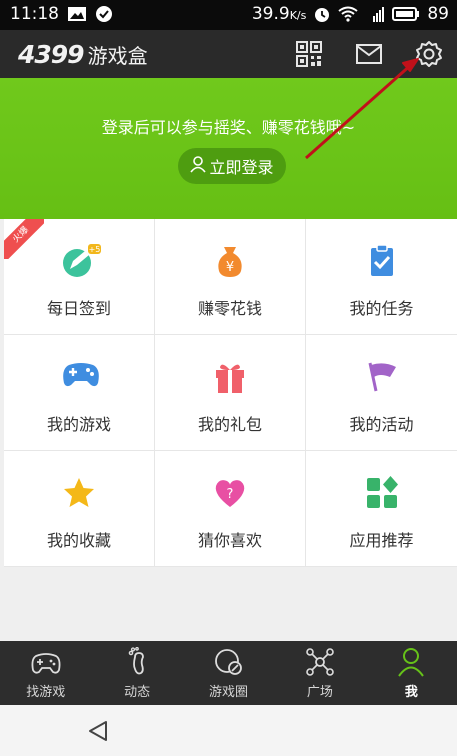 This screenshot has height=756, width=457. I want to click on grid-item-label: 我的收藏, so click(78, 540).